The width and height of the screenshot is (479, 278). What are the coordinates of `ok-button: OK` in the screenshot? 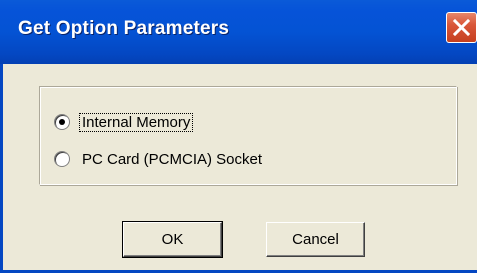 It's located at (172, 239).